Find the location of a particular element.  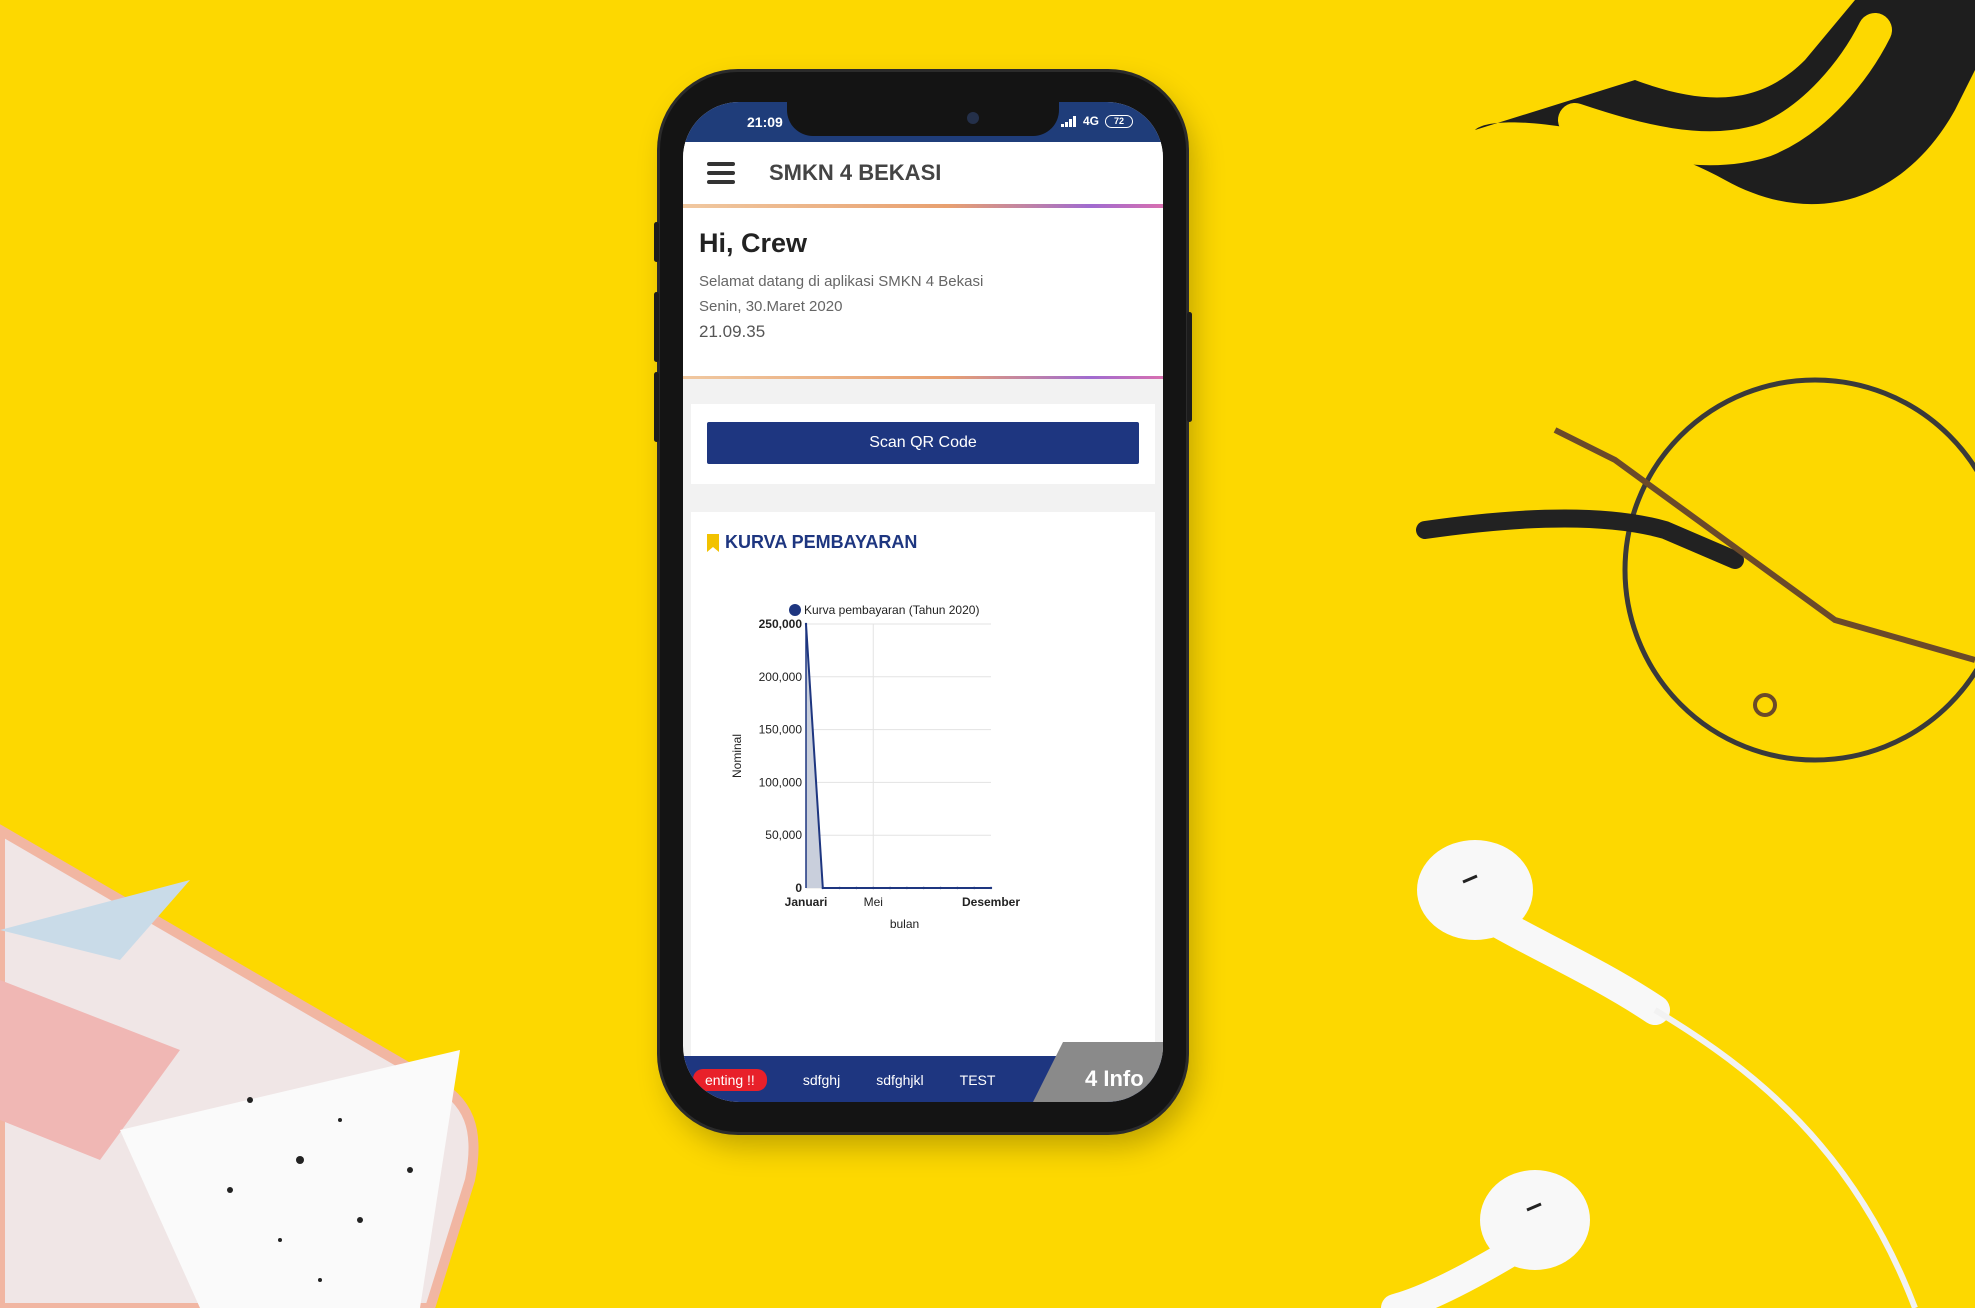

app-title: SMKN 4 BEKASI is located at coordinates (855, 172).